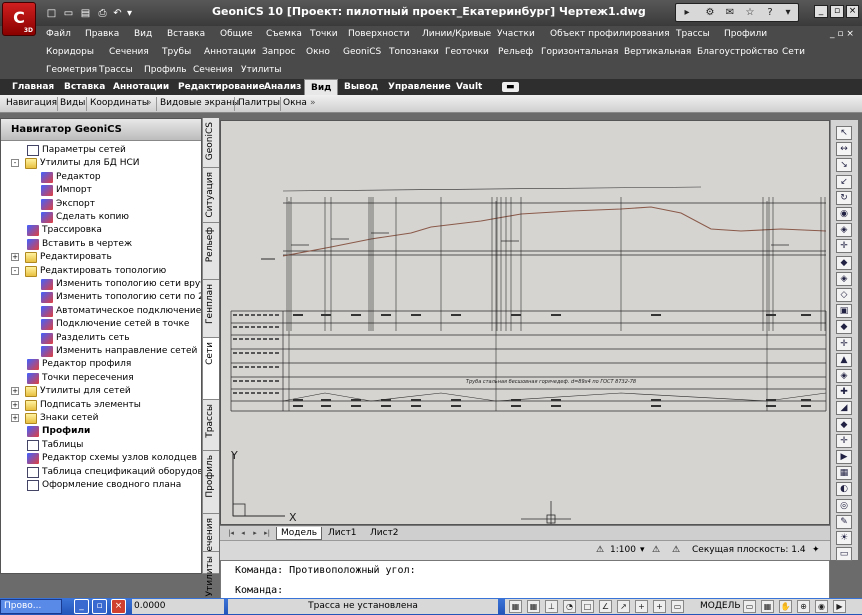 Image resolution: width=862 pixels, height=615 pixels. I want to click on tree-item-topology-2-points: Изменить топологию сети по 2 точкам, so click(101, 297).